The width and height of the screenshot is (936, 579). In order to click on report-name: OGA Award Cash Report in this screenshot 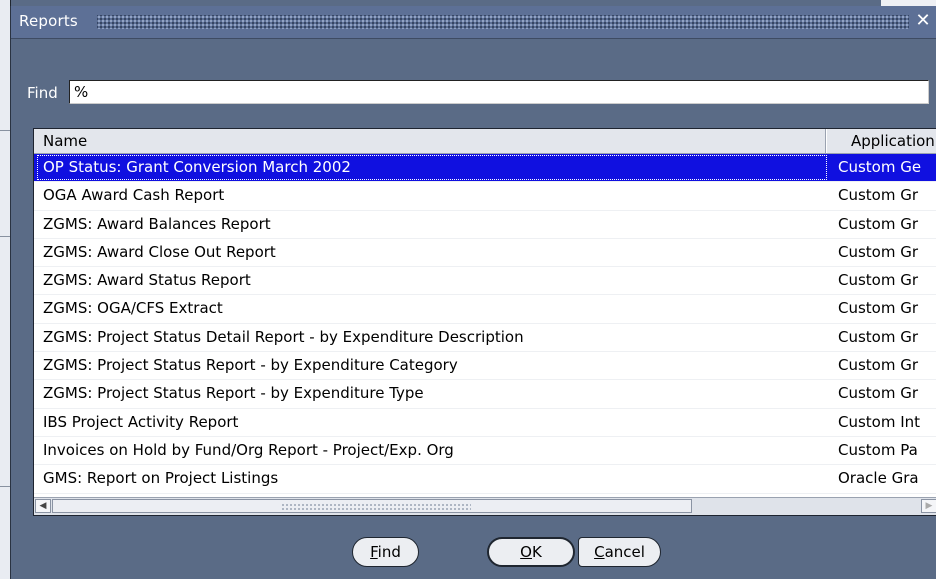, I will do `click(134, 195)`.